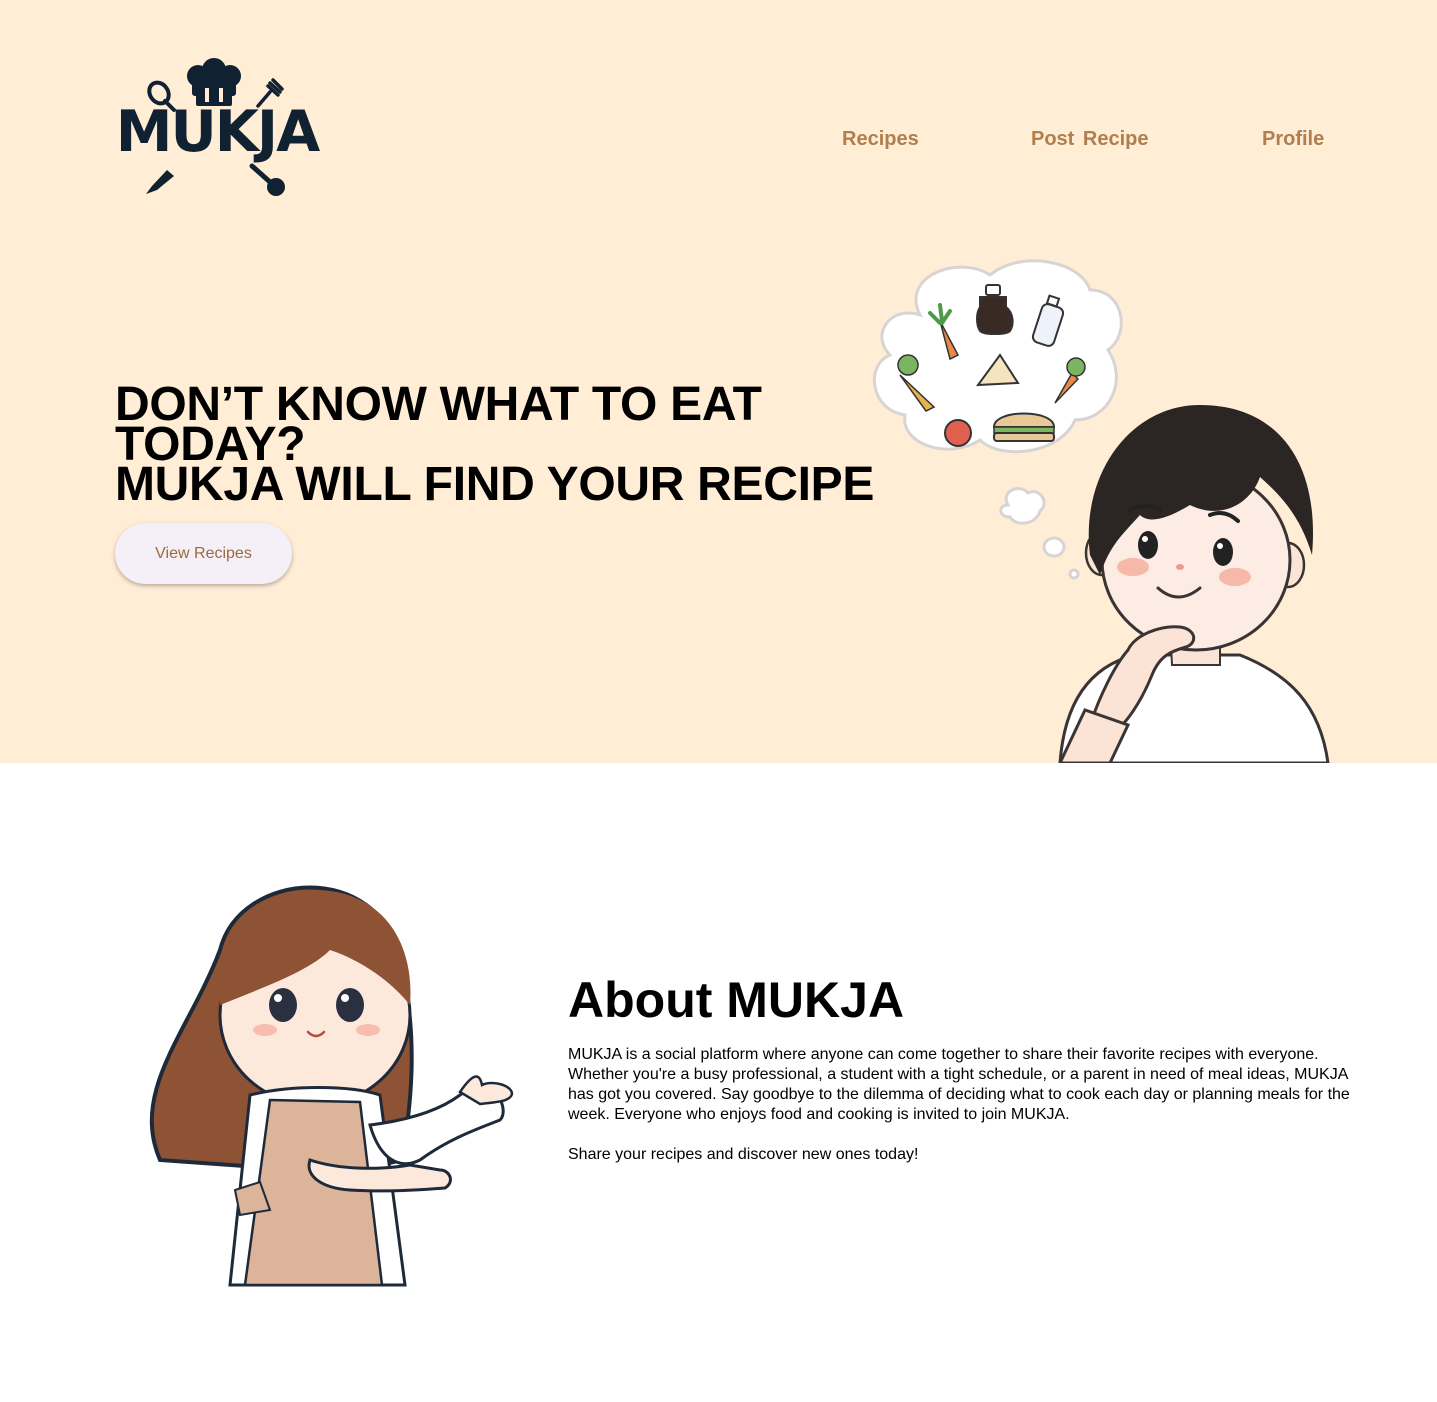  What do you see at coordinates (1101, 511) in the screenshot?
I see `thinking-boy-illustration` at bounding box center [1101, 511].